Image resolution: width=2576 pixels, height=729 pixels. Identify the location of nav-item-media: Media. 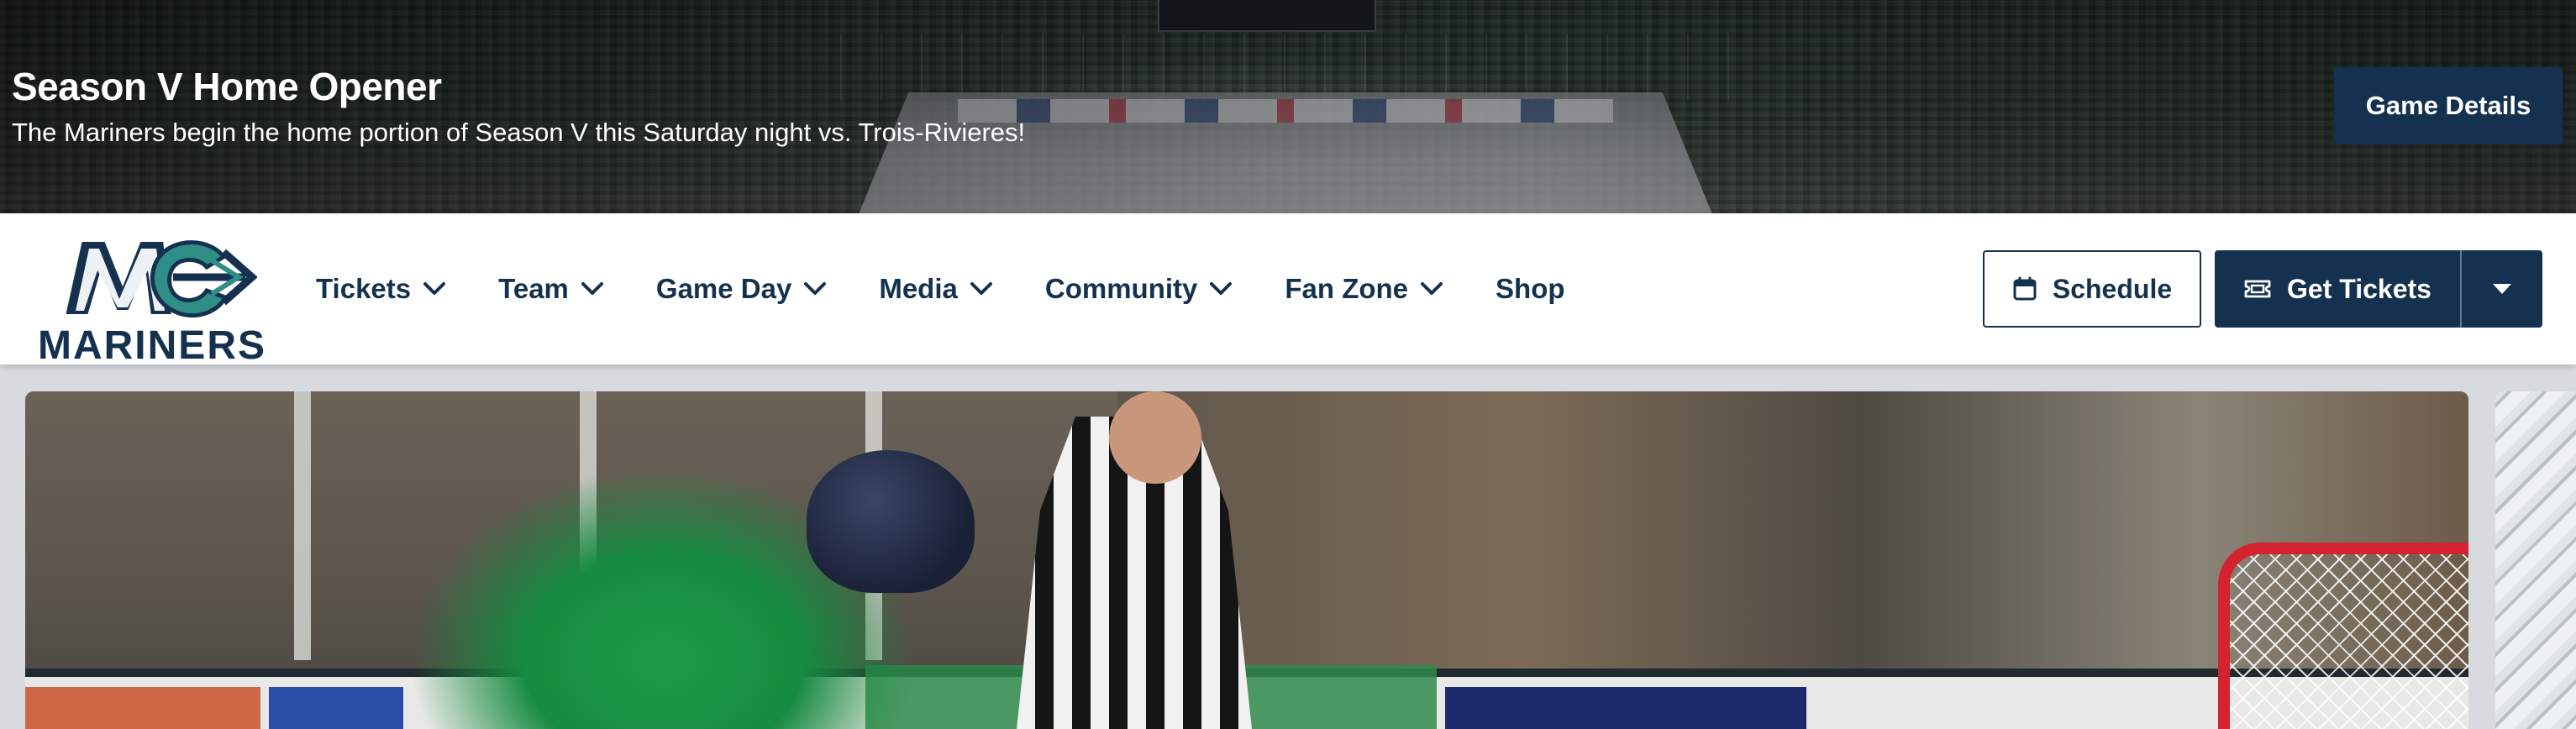
(936, 289).